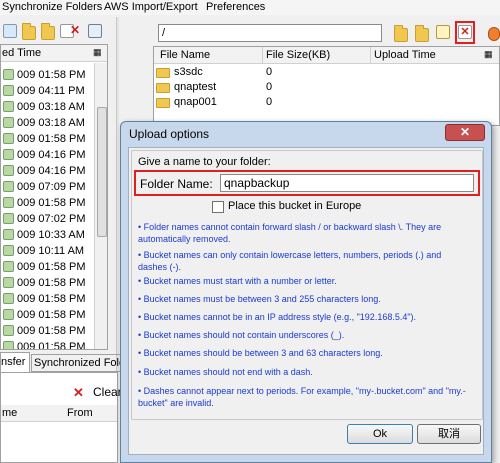 The height and width of the screenshot is (463, 500). I want to click on col-name: me, so click(9, 413).